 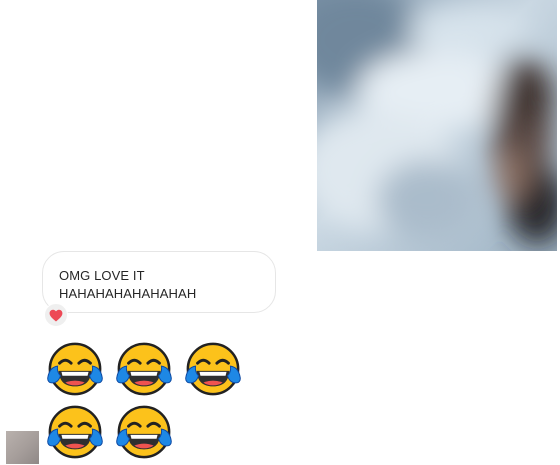 I want to click on message-bubble: OMG LOVE IT HAHAHAHAHAHAHAH, so click(x=159, y=282).